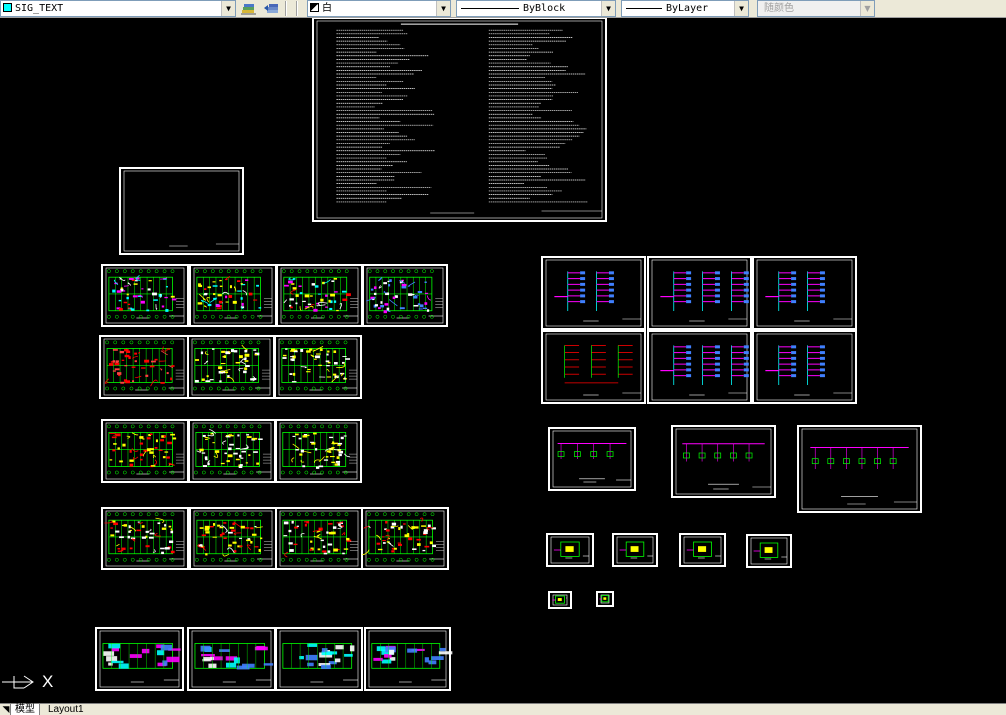 This screenshot has width=1006, height=715. I want to click on sheet-inner-border, so click(859, 469).